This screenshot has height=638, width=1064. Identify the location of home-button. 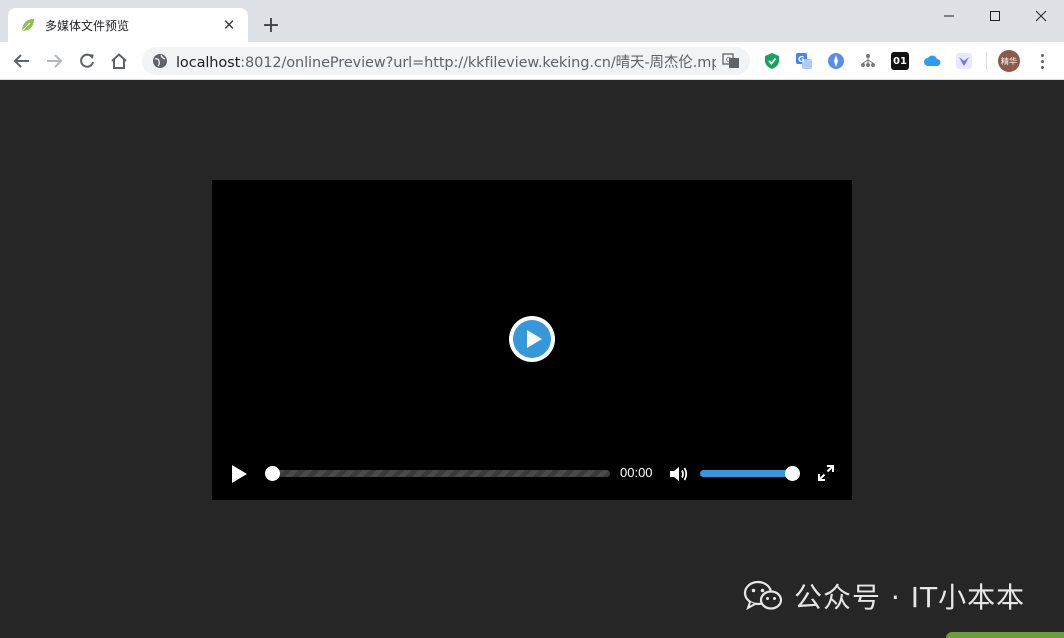
(119, 61).